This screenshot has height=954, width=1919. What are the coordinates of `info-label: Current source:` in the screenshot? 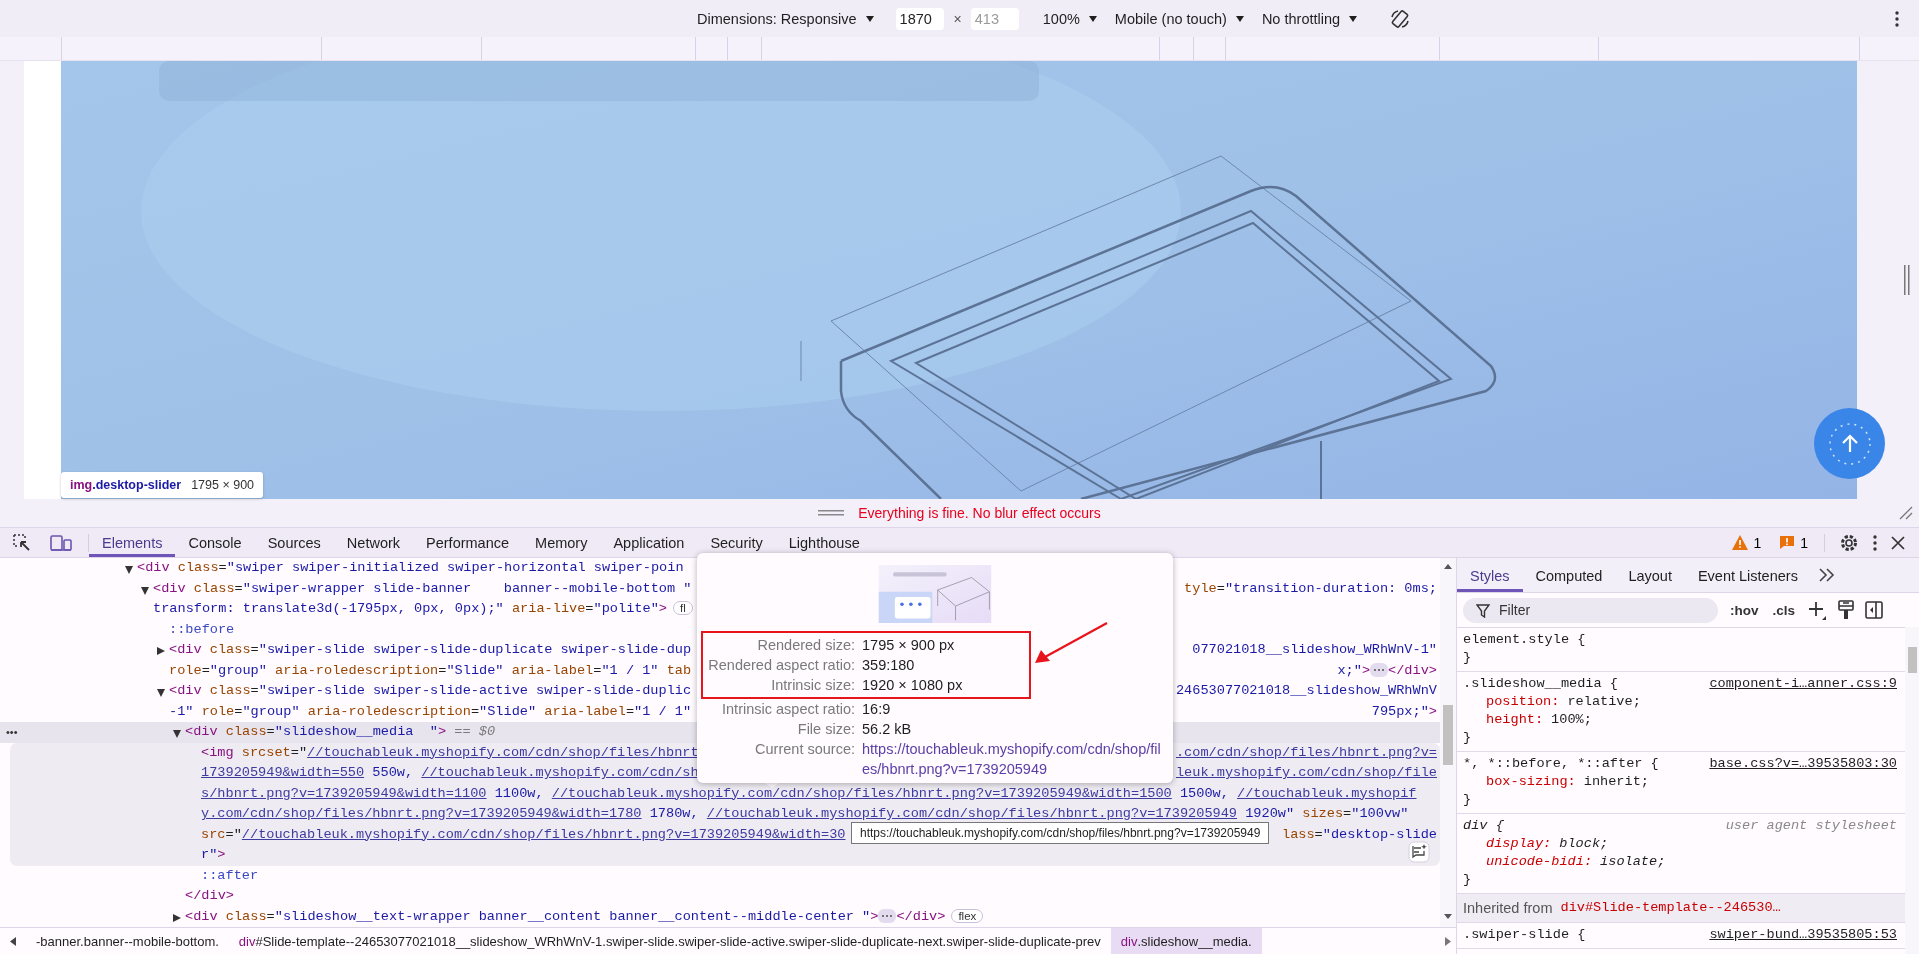 It's located at (805, 749).